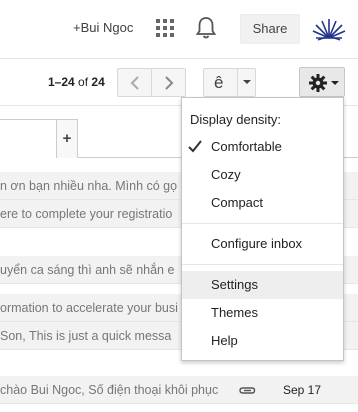  What do you see at coordinates (61, 82) in the screenshot?
I see `pagination-range: 1–24` at bounding box center [61, 82].